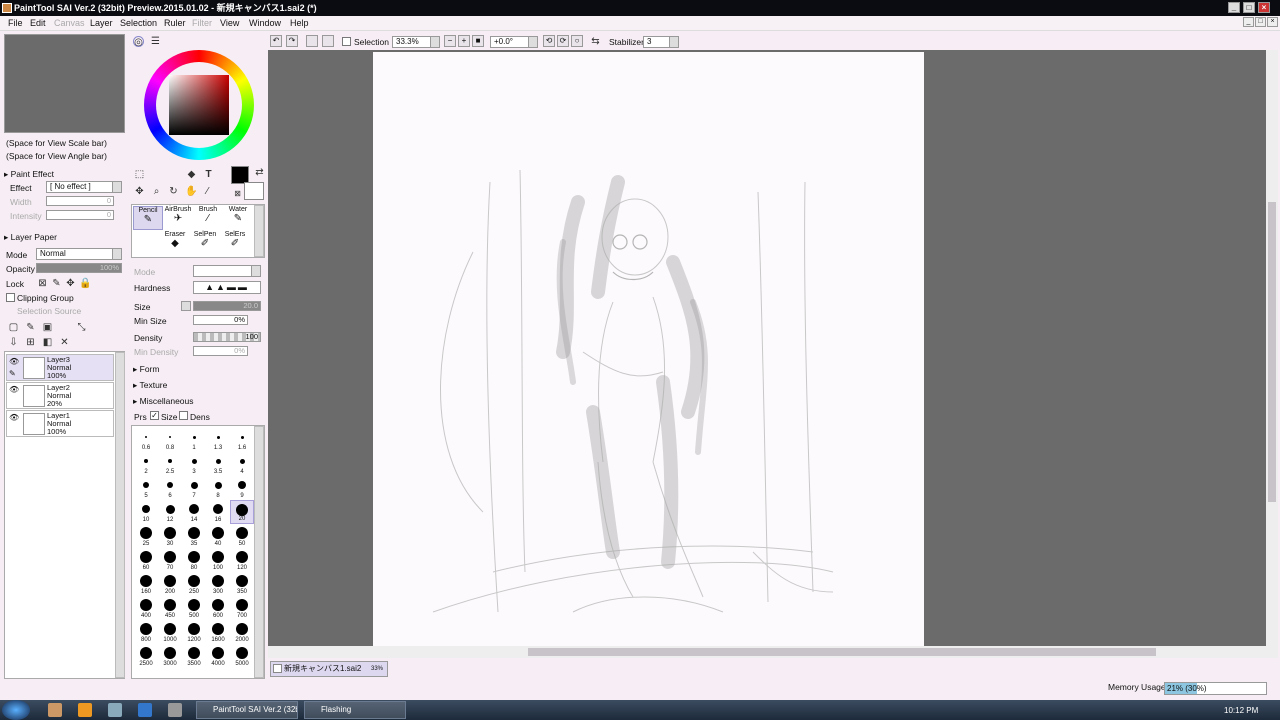 This screenshot has height=720, width=1280. What do you see at coordinates (242, 512) in the screenshot?
I see `brush-size-20: 20` at bounding box center [242, 512].